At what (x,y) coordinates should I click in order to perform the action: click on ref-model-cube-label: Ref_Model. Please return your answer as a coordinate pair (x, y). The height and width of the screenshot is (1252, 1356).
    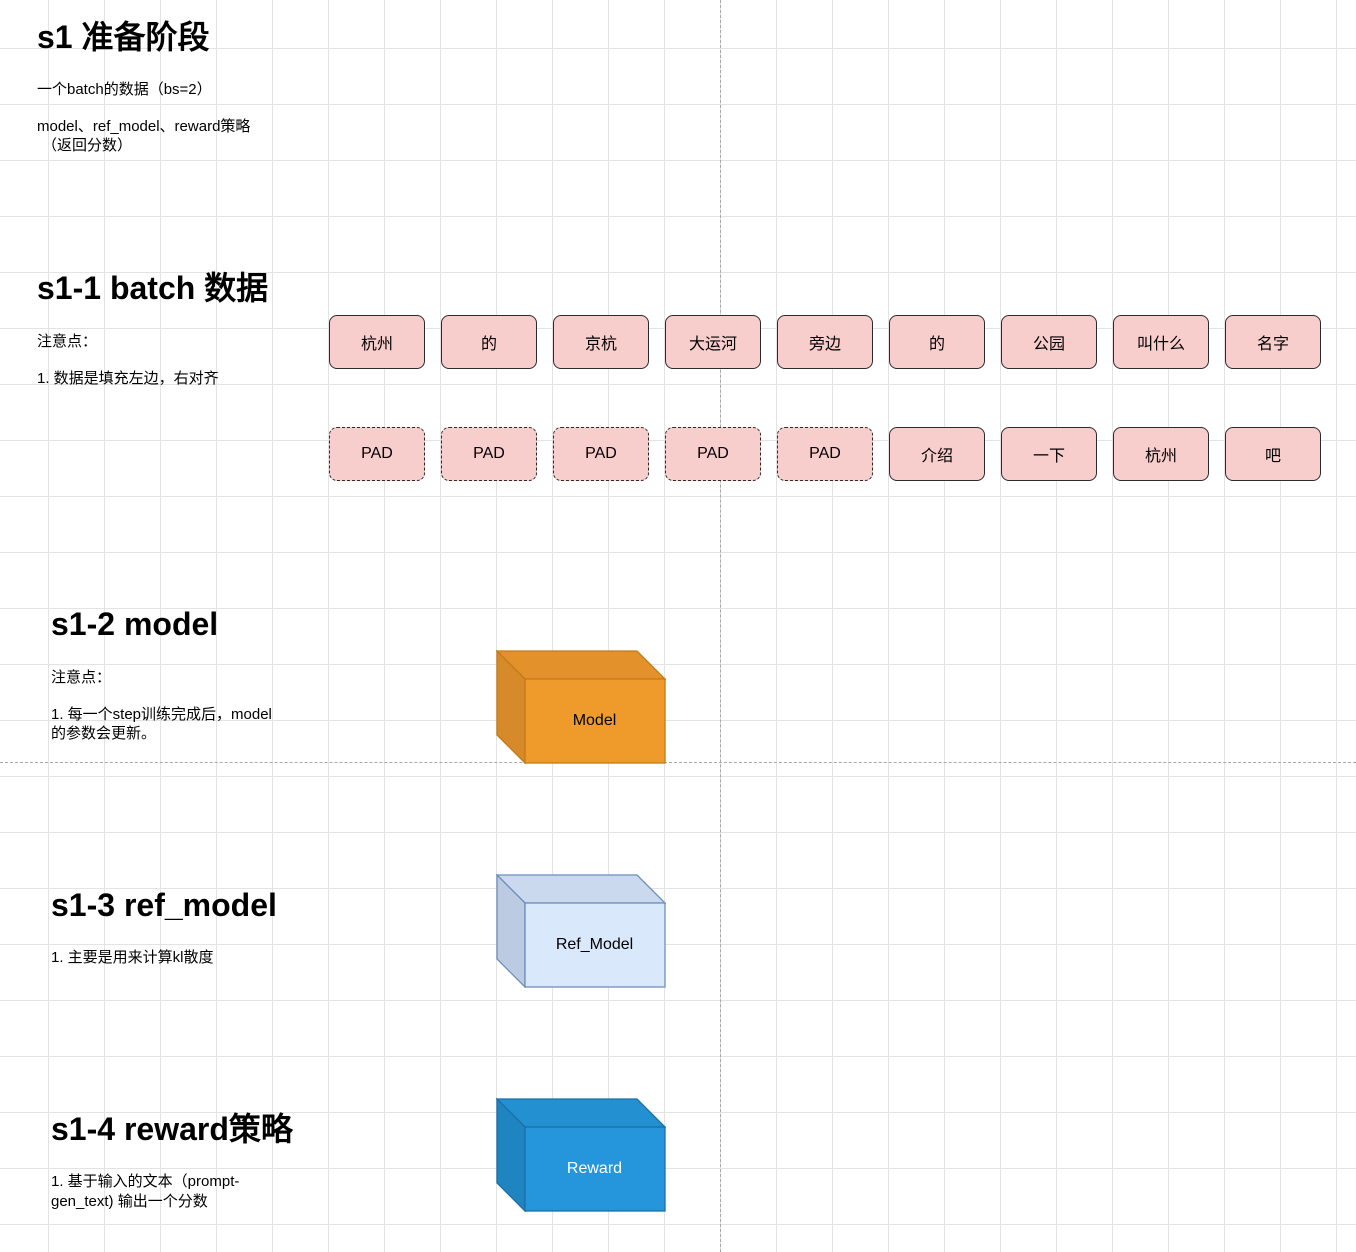
    Looking at the image, I should click on (594, 944).